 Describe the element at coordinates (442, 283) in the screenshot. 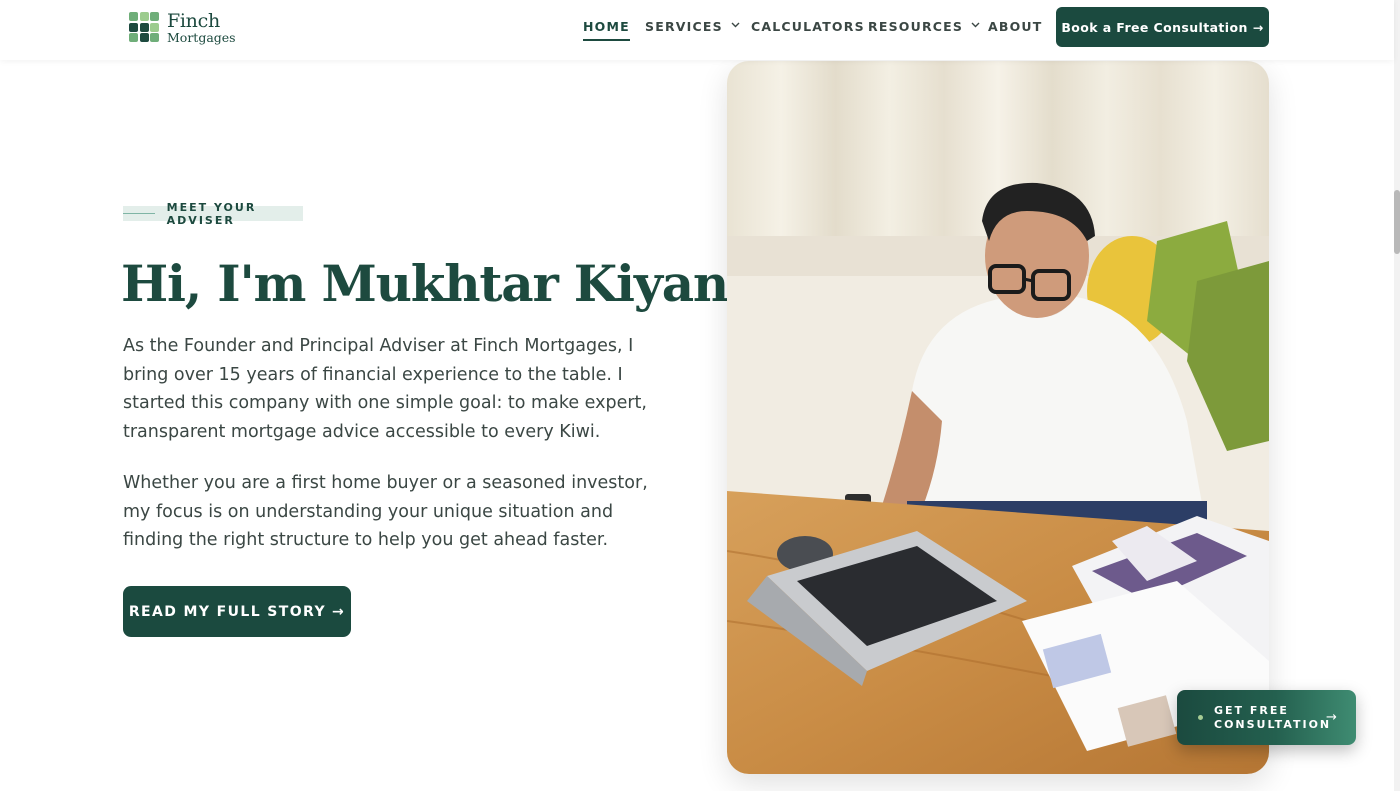

I see `page-title: Hi, I'm Mukhtar Kiyani.` at that location.